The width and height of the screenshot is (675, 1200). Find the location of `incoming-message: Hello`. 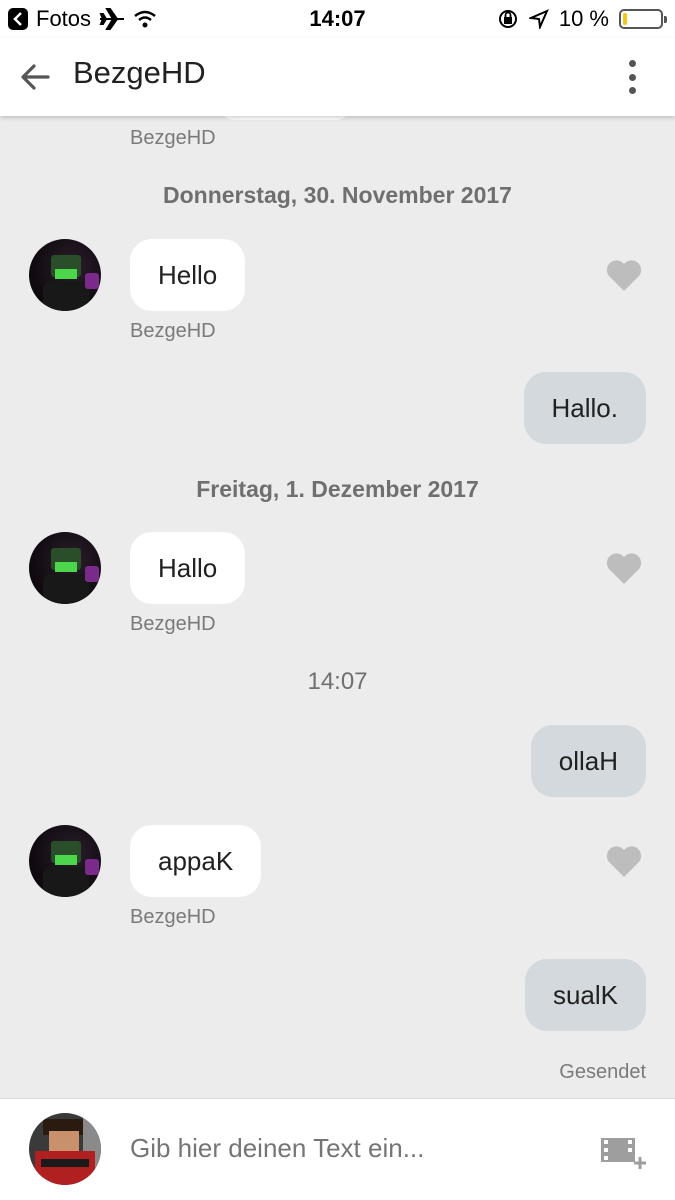

incoming-message: Hello is located at coordinates (188, 275).